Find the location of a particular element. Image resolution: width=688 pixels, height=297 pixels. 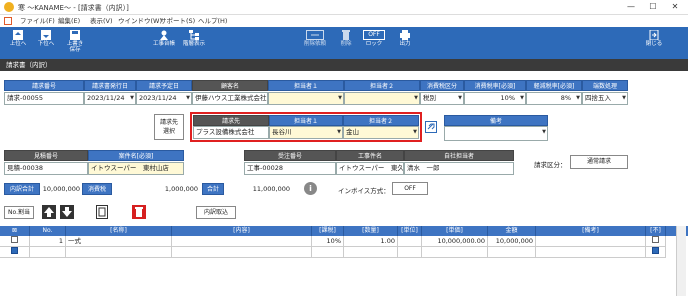

close-button: 閉じる is located at coordinates (654, 43).